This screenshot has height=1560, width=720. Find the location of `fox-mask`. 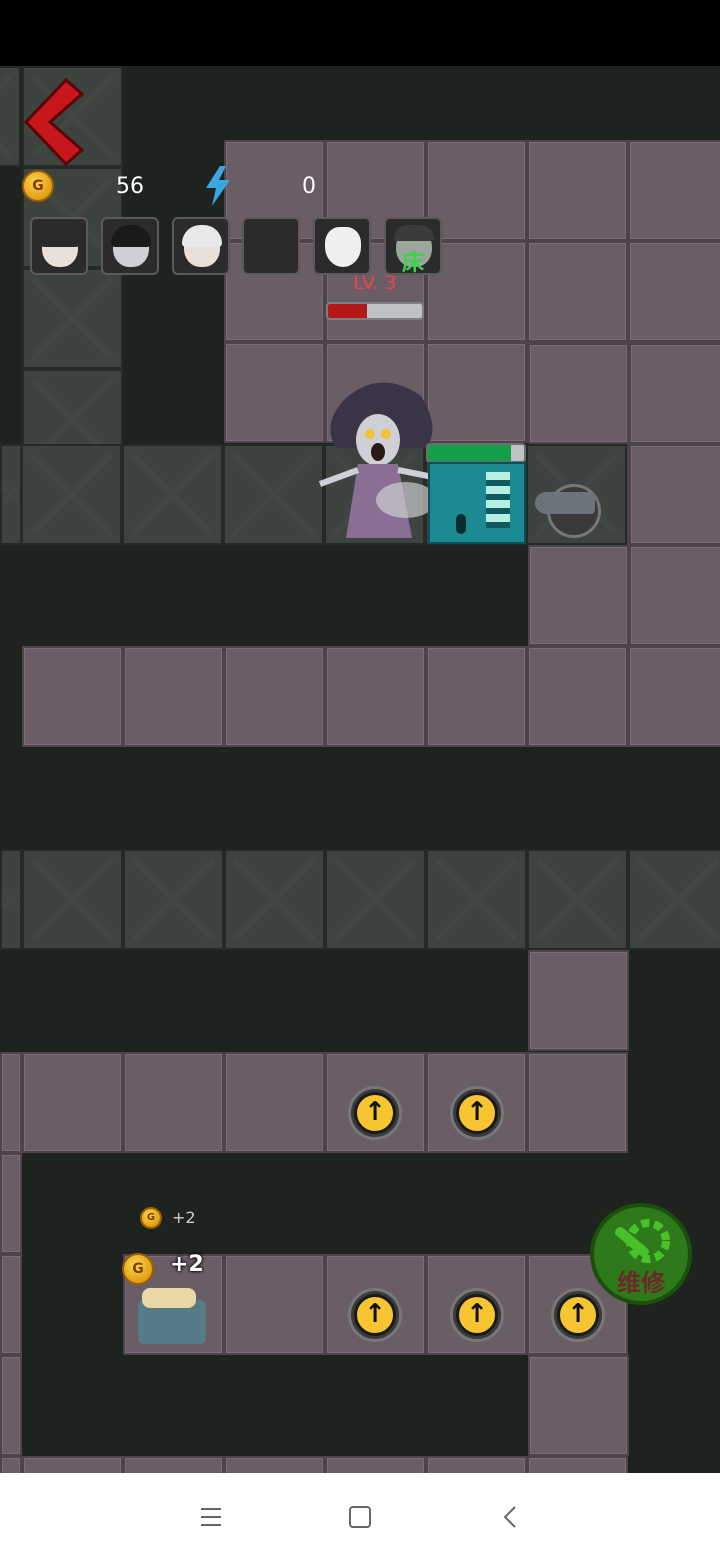

fox-mask is located at coordinates (343, 247).